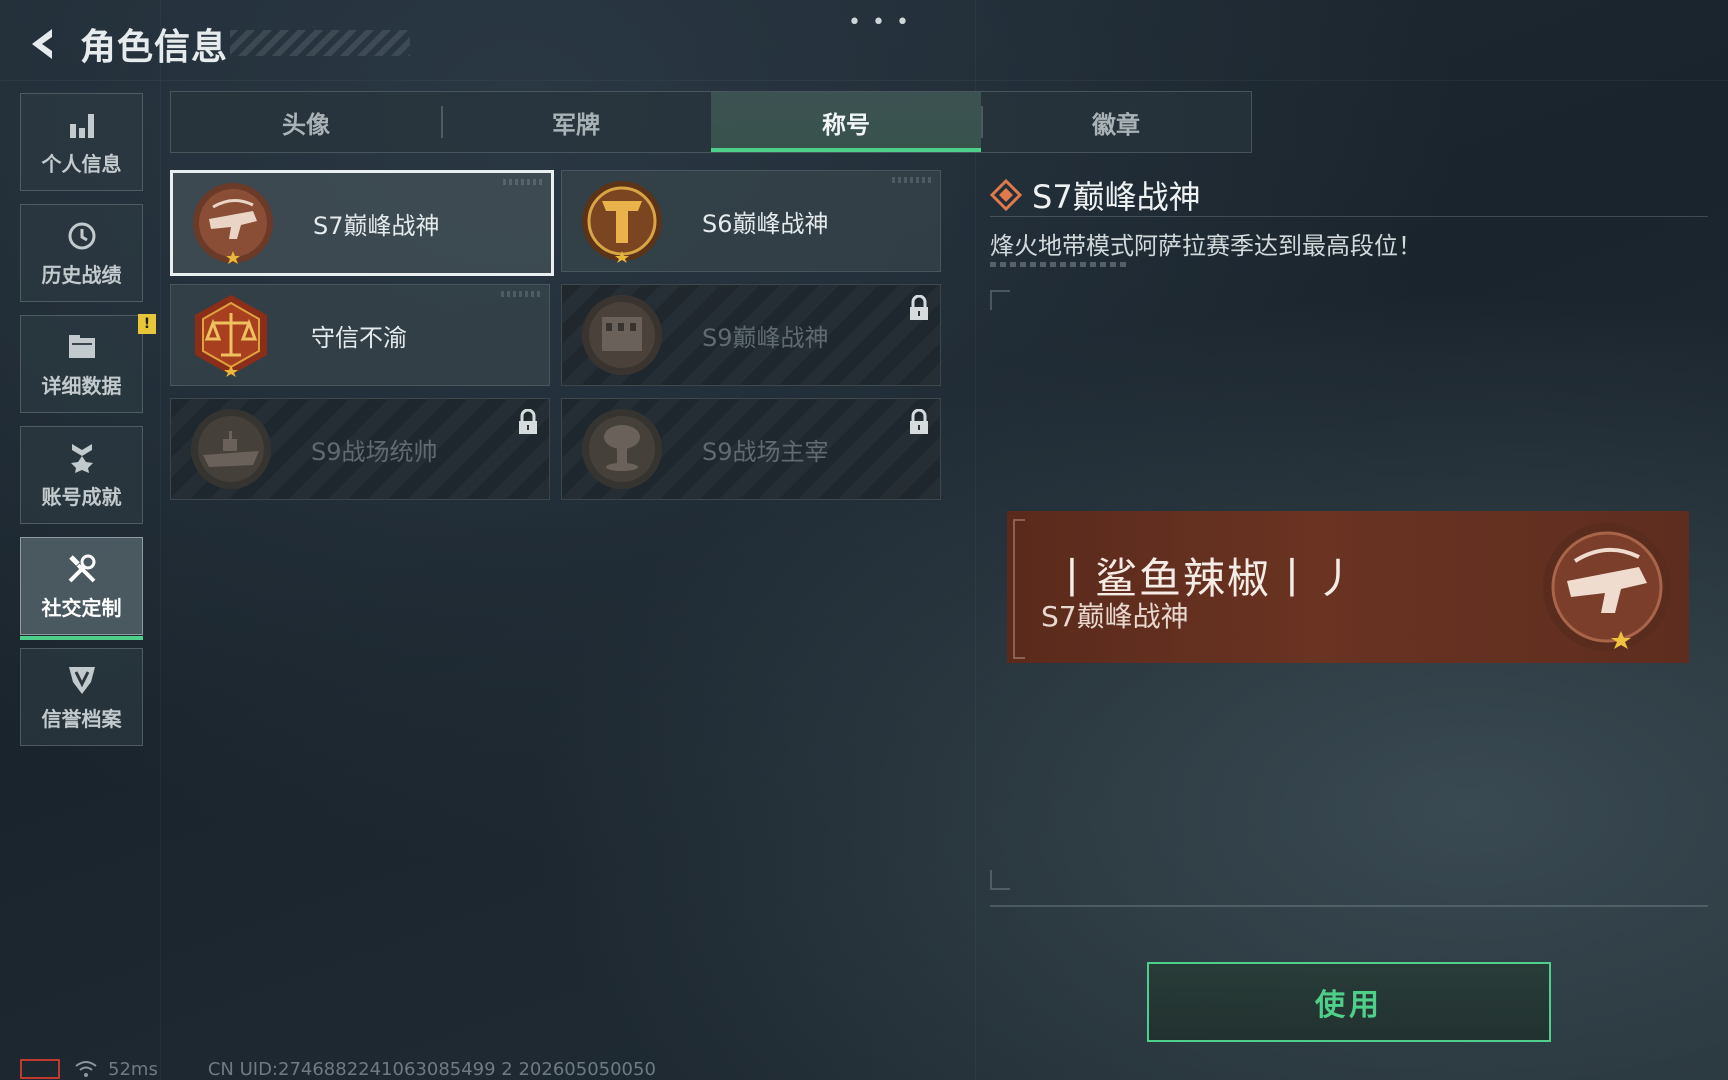 The image size is (1728, 1080). Describe the element at coordinates (320, 43) in the screenshot. I see `title-decoration` at that location.